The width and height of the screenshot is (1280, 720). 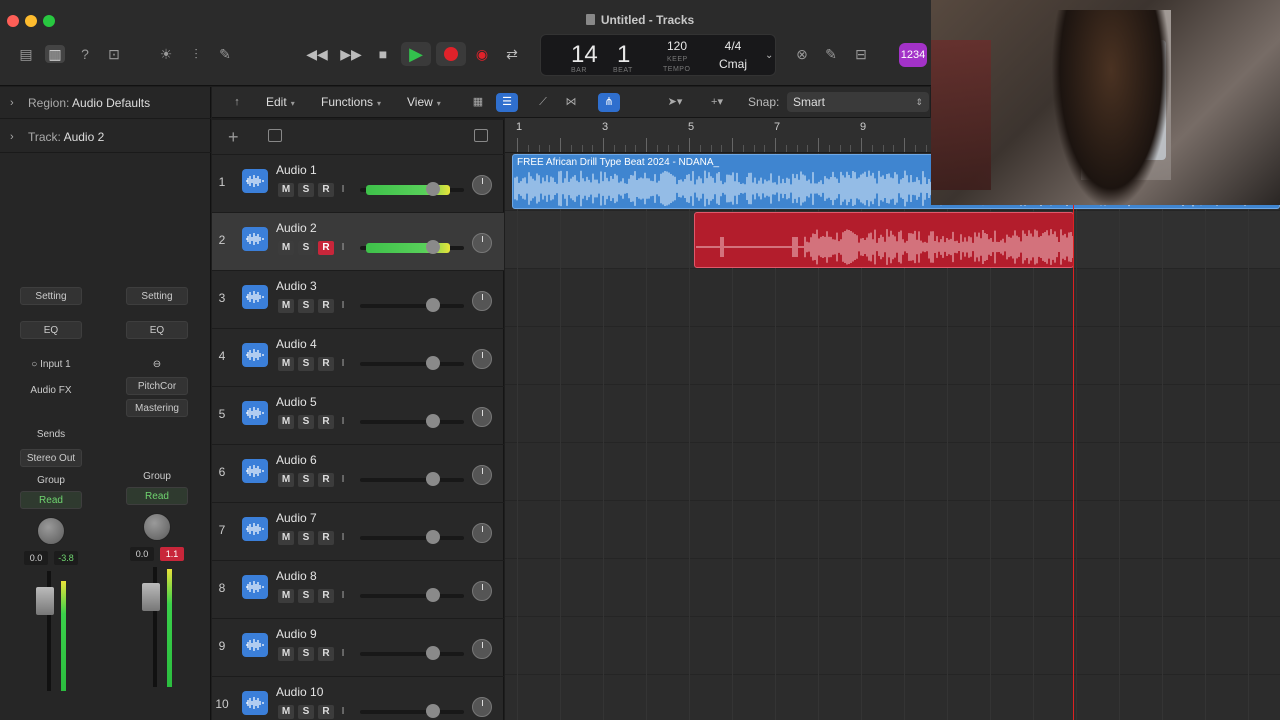 I want to click on mixer-icon: ⫶, so click(x=196, y=54).